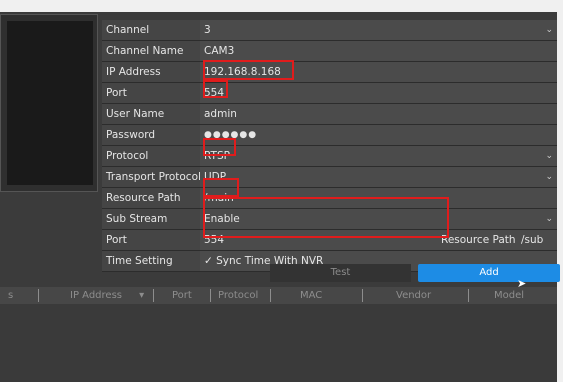 The image size is (563, 382). What do you see at coordinates (413, 295) in the screenshot?
I see `column-header-vendor: Vendor` at bounding box center [413, 295].